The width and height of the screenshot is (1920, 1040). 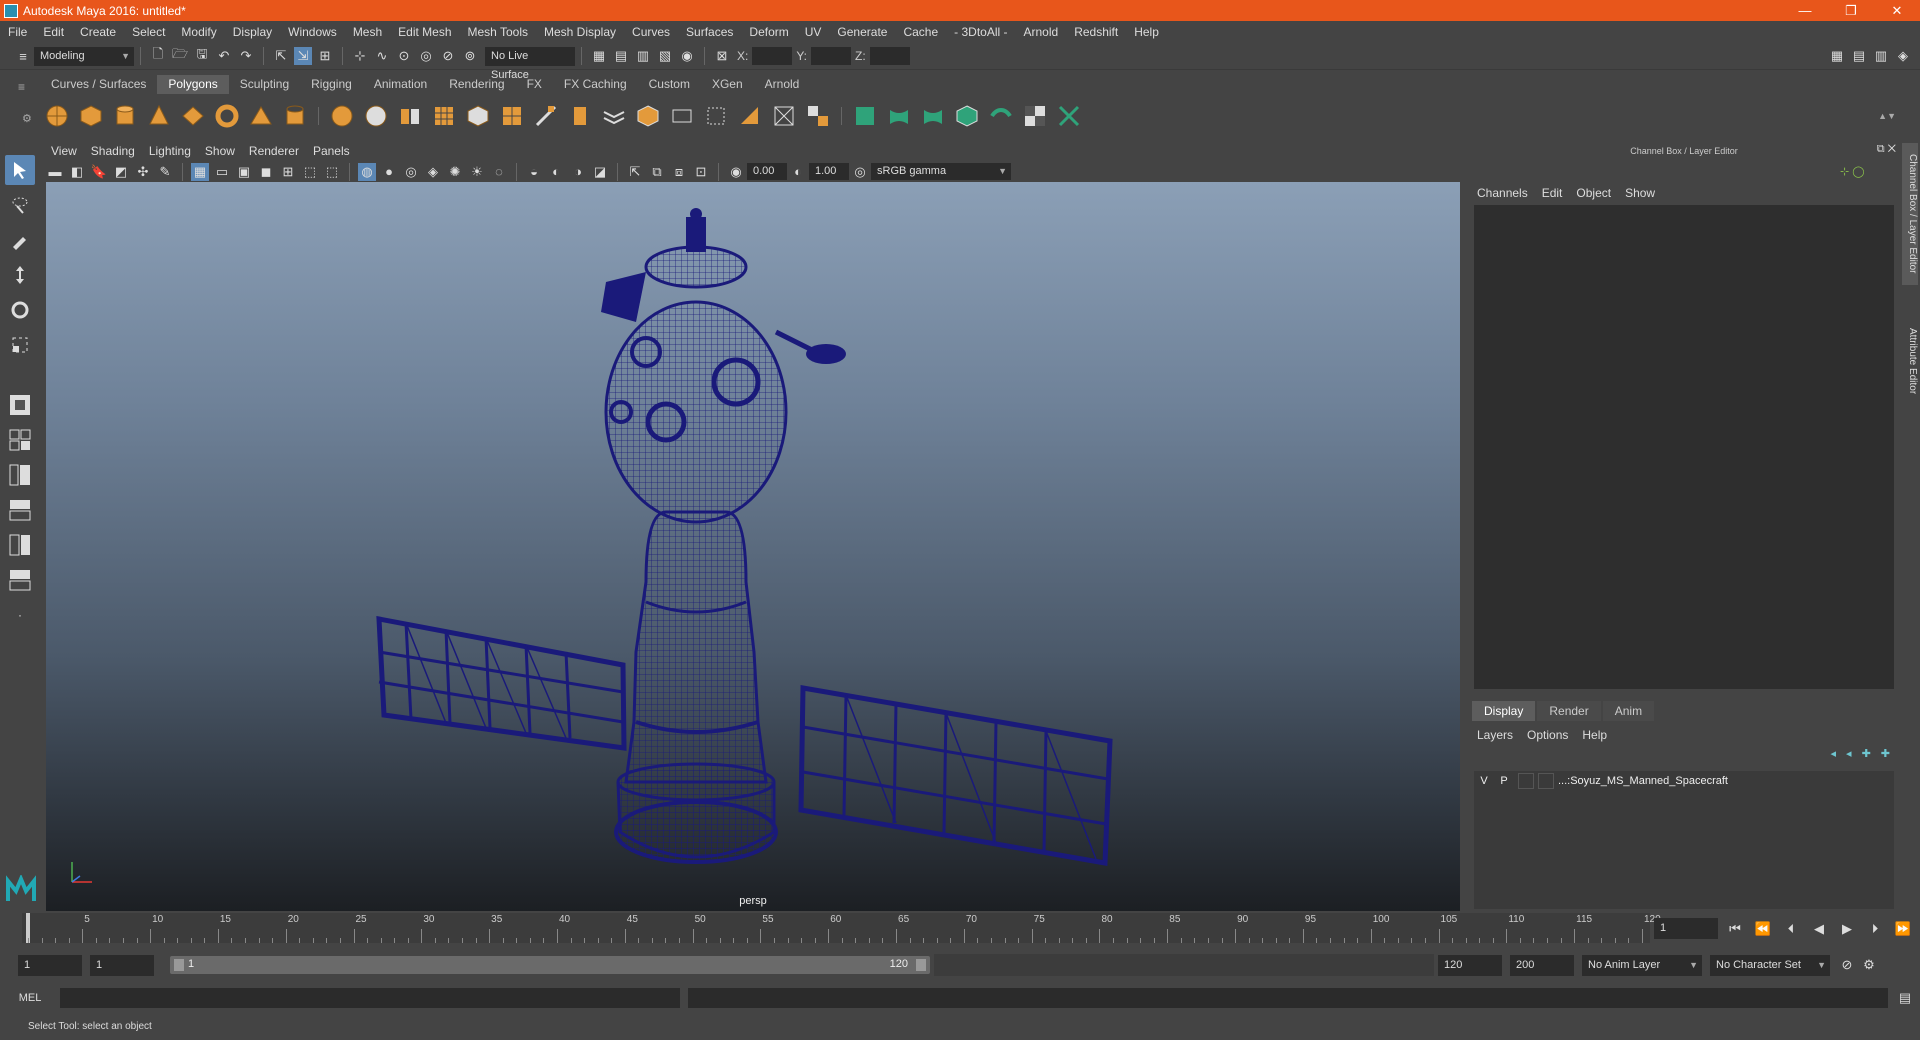 What do you see at coordinates (455, 172) in the screenshot?
I see `use-all-lights-icon: ✺` at bounding box center [455, 172].